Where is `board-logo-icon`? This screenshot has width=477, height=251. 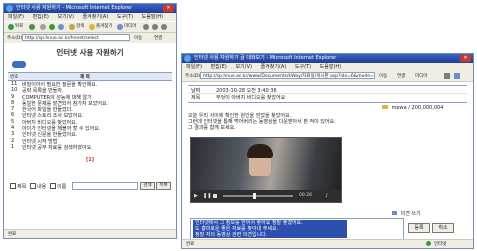
board-logo-icon is located at coordinates (19, 64).